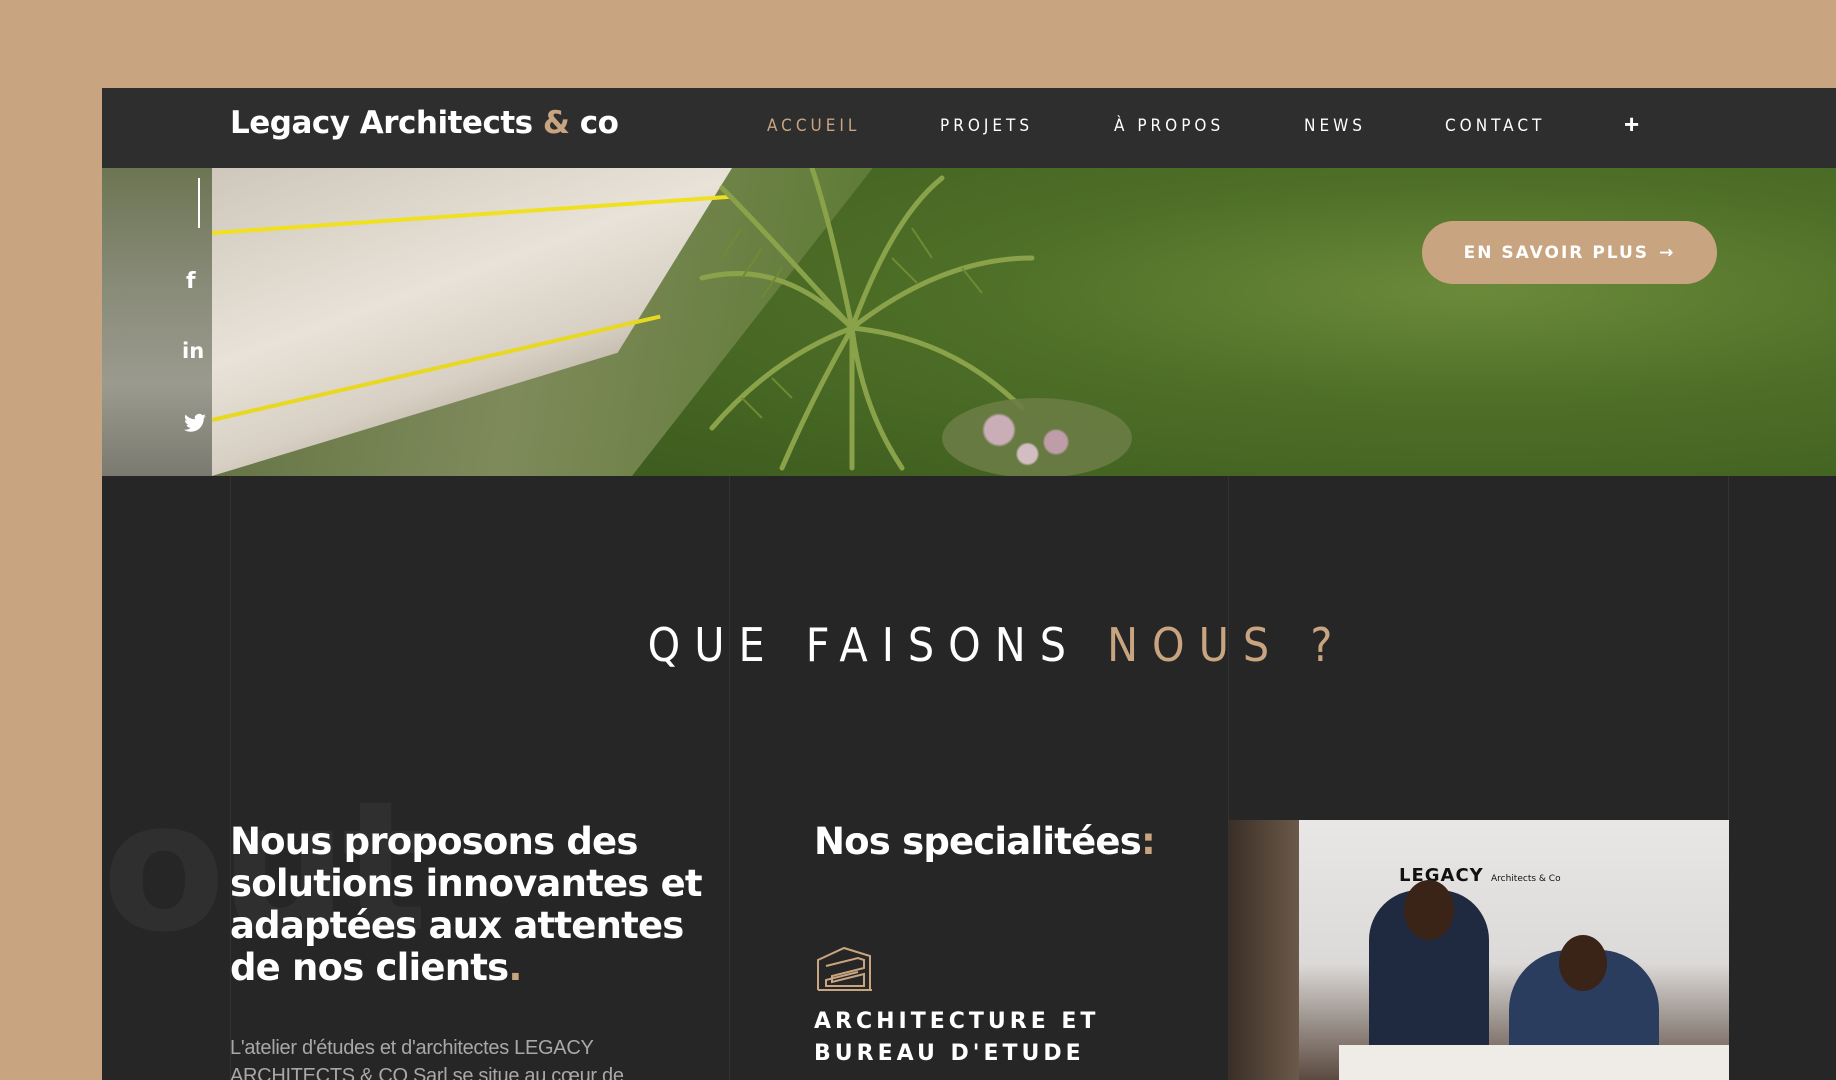 The height and width of the screenshot is (1080, 1836). What do you see at coordinates (191, 281) in the screenshot?
I see `facebook-icon: f` at bounding box center [191, 281].